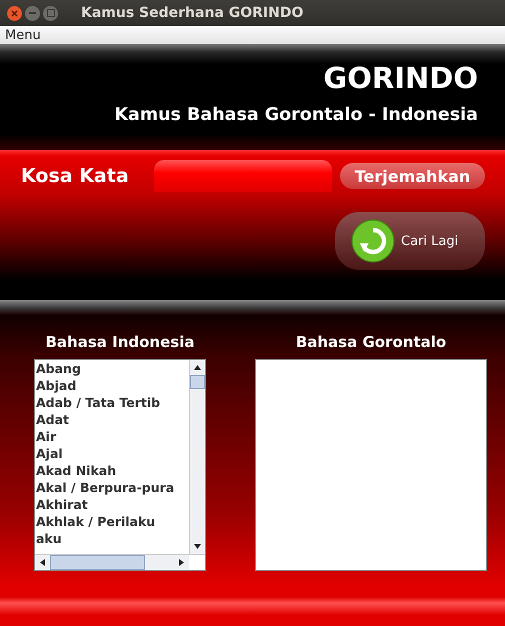 The image size is (505, 626). I want to click on search-again-button: Cari Lagi, so click(410, 241).